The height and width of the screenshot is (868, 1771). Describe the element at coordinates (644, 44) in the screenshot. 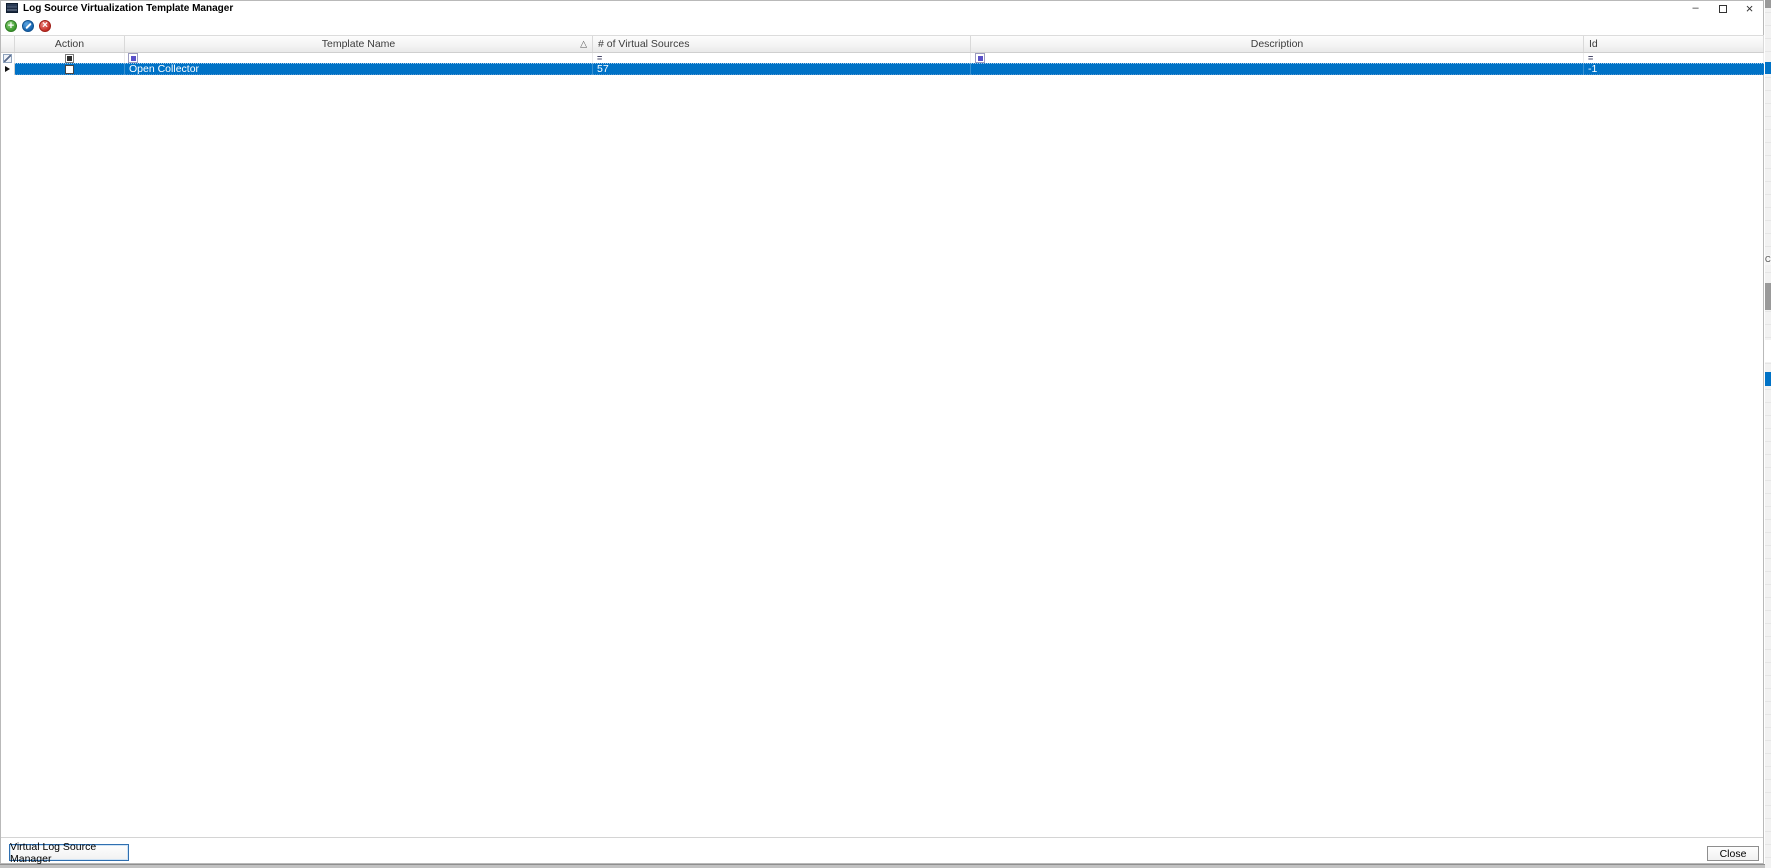

I see `column-header-num-virtual-sources-label: # of Virtual Sources` at that location.